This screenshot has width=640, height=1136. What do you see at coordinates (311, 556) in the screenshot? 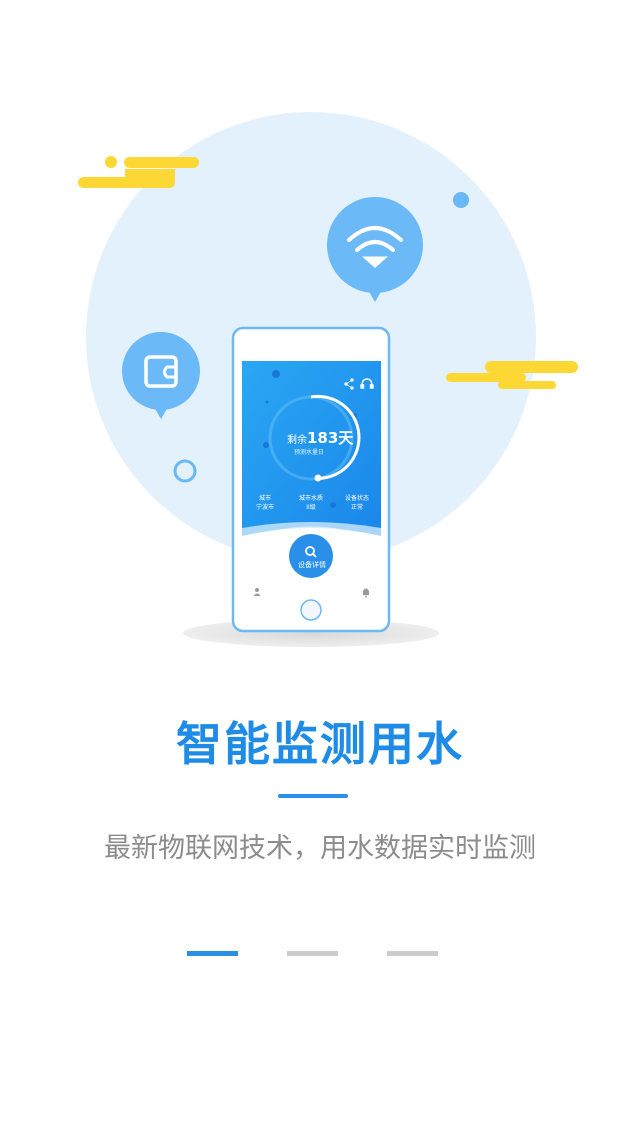
I see `device-detail-circle` at bounding box center [311, 556].